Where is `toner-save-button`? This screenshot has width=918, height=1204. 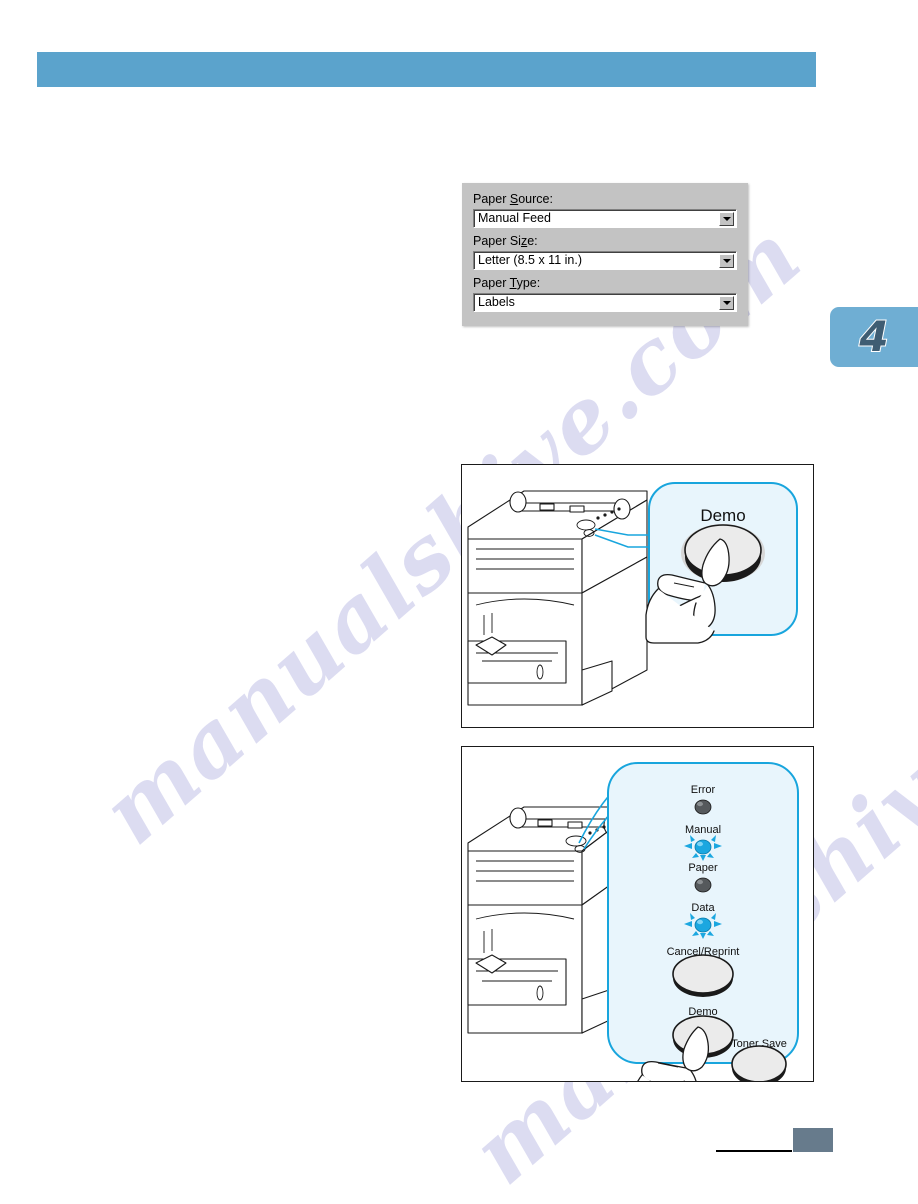 toner-save-button is located at coordinates (759, 1063).